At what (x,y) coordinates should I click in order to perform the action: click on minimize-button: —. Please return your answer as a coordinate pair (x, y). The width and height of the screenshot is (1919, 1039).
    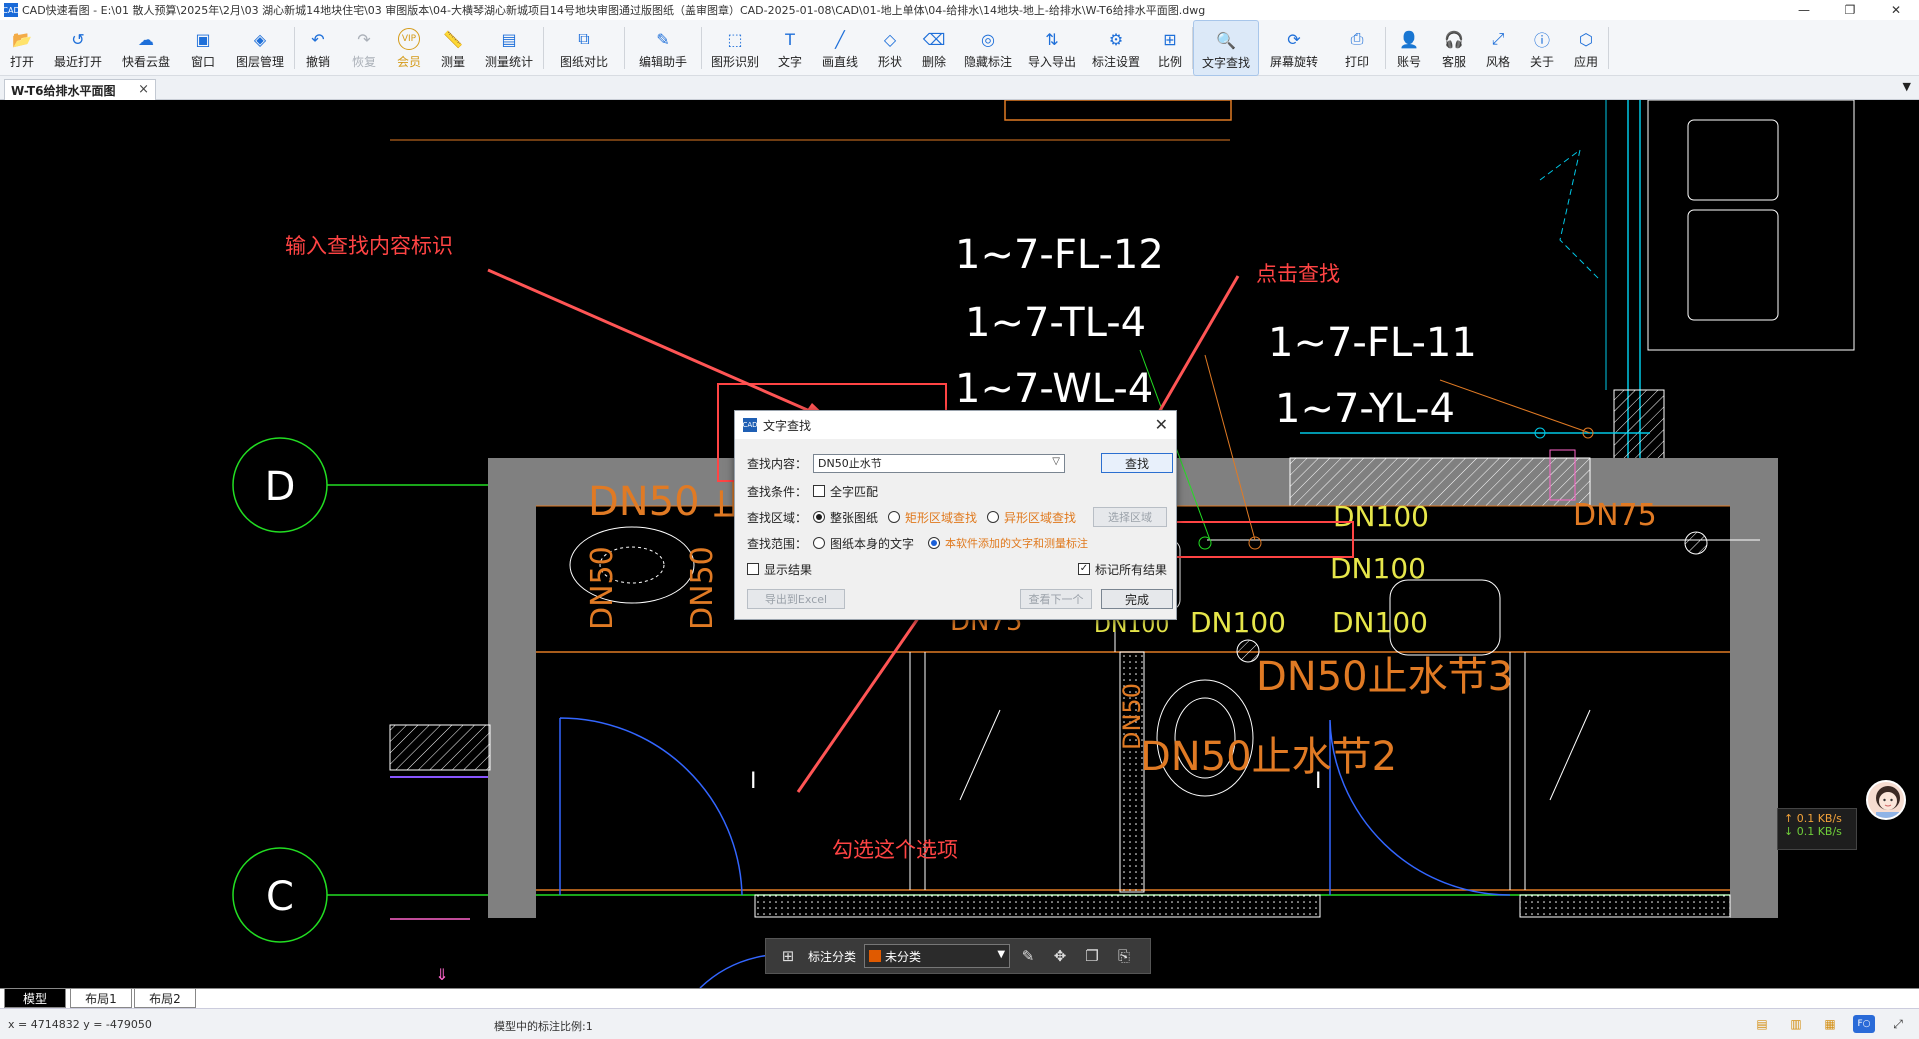
    Looking at the image, I should click on (1804, 10).